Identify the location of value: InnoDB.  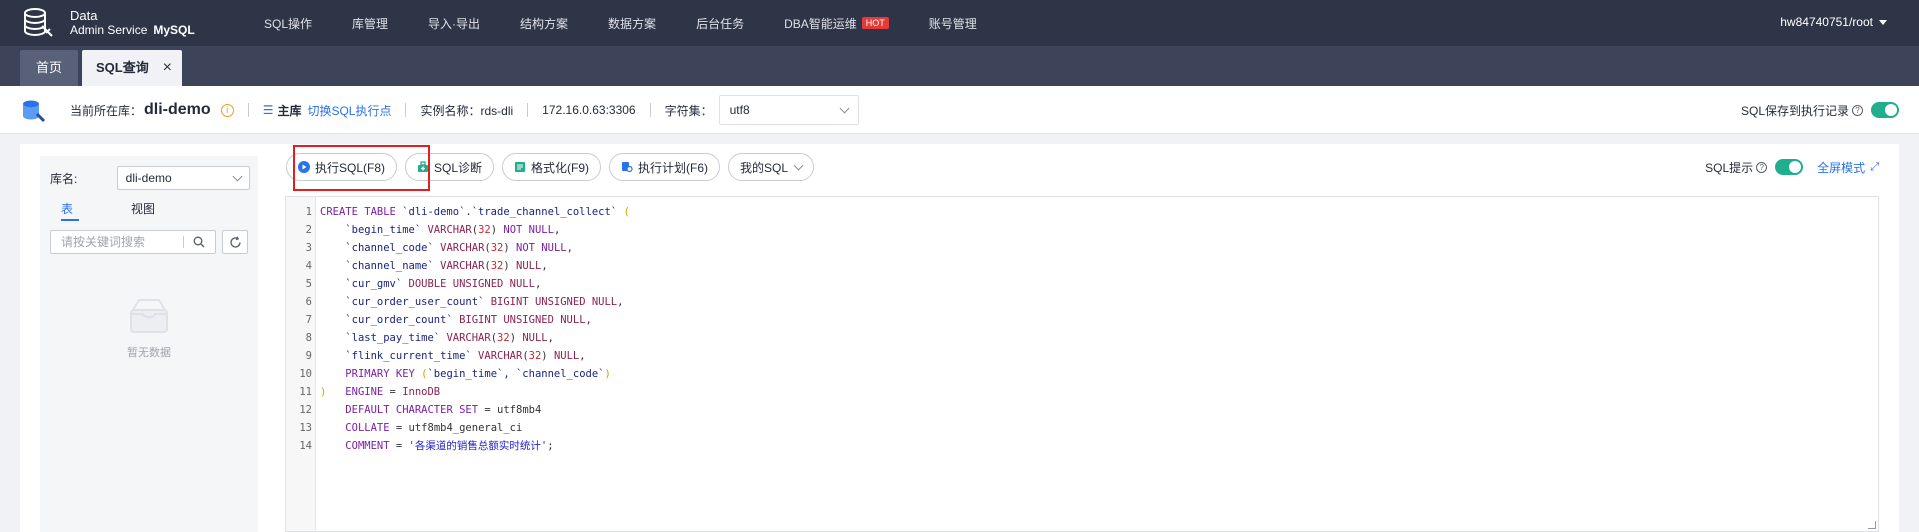
(421, 392).